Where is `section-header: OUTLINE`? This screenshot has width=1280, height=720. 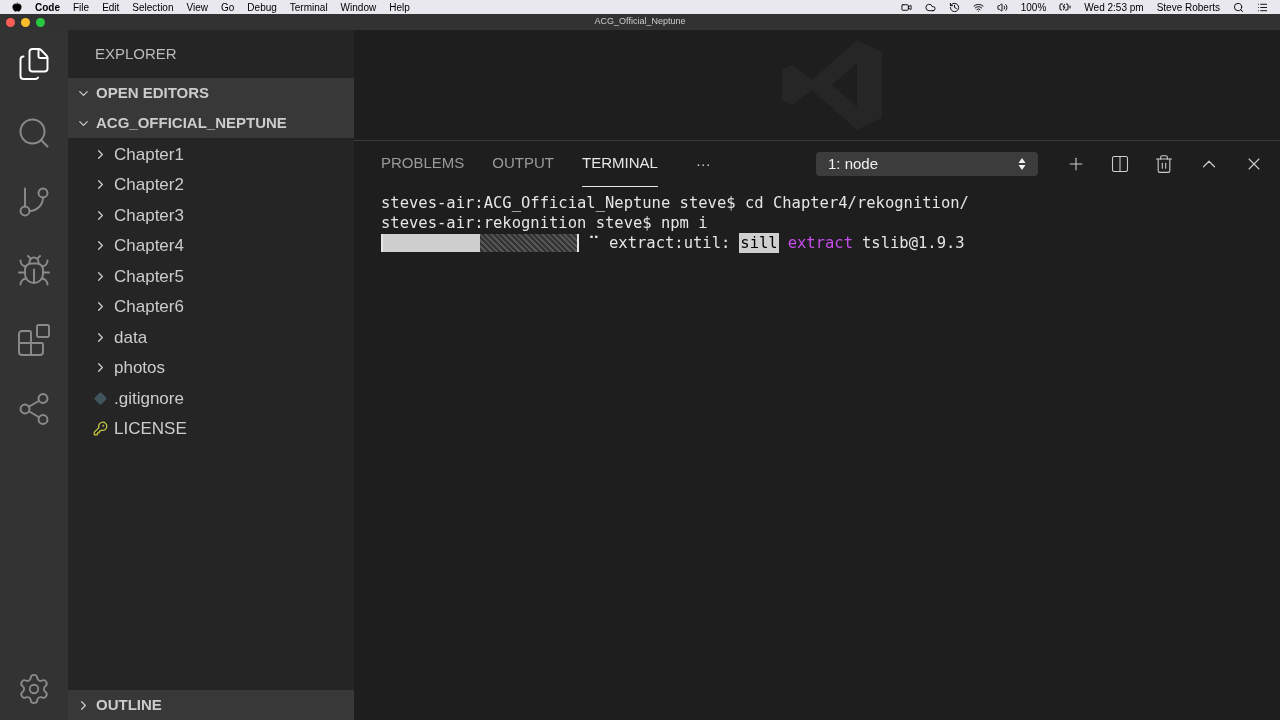
section-header: OUTLINE is located at coordinates (211, 705).